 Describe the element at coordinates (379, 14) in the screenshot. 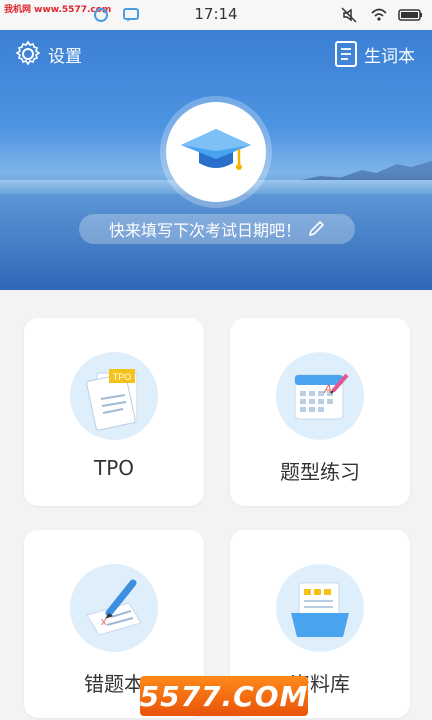

I see `wifi-icon` at that location.